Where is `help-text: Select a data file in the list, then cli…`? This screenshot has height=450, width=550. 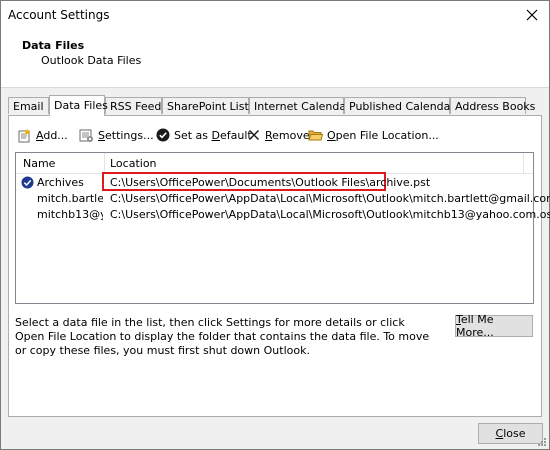 help-text: Select a data file in the list, then cli… is located at coordinates (222, 336).